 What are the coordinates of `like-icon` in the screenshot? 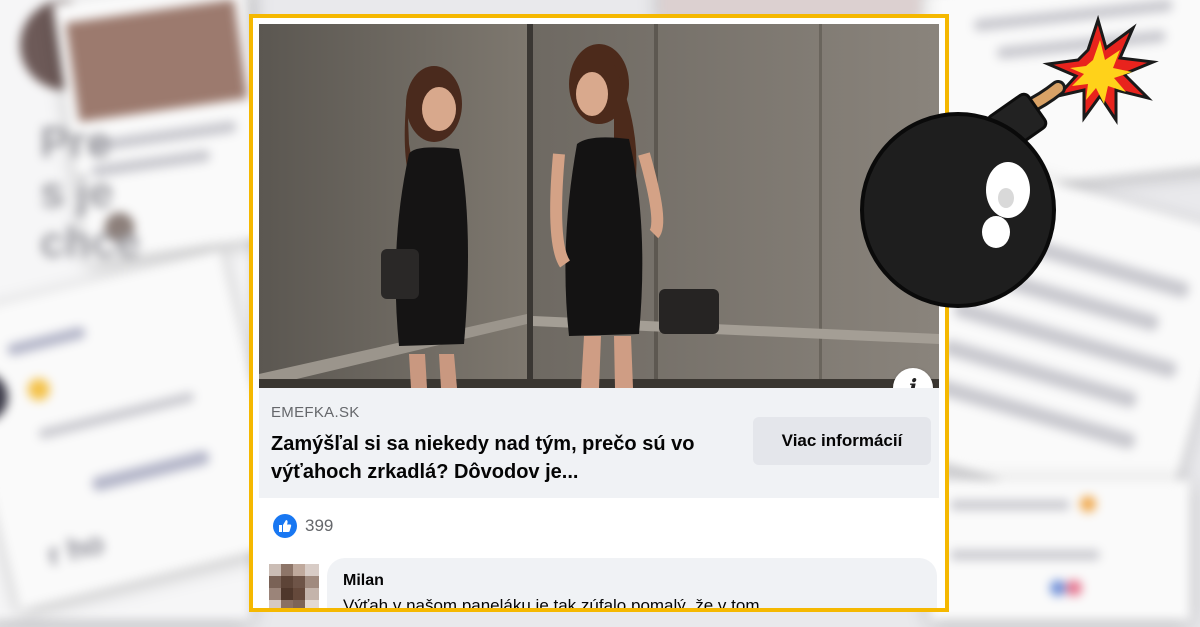 It's located at (285, 526).